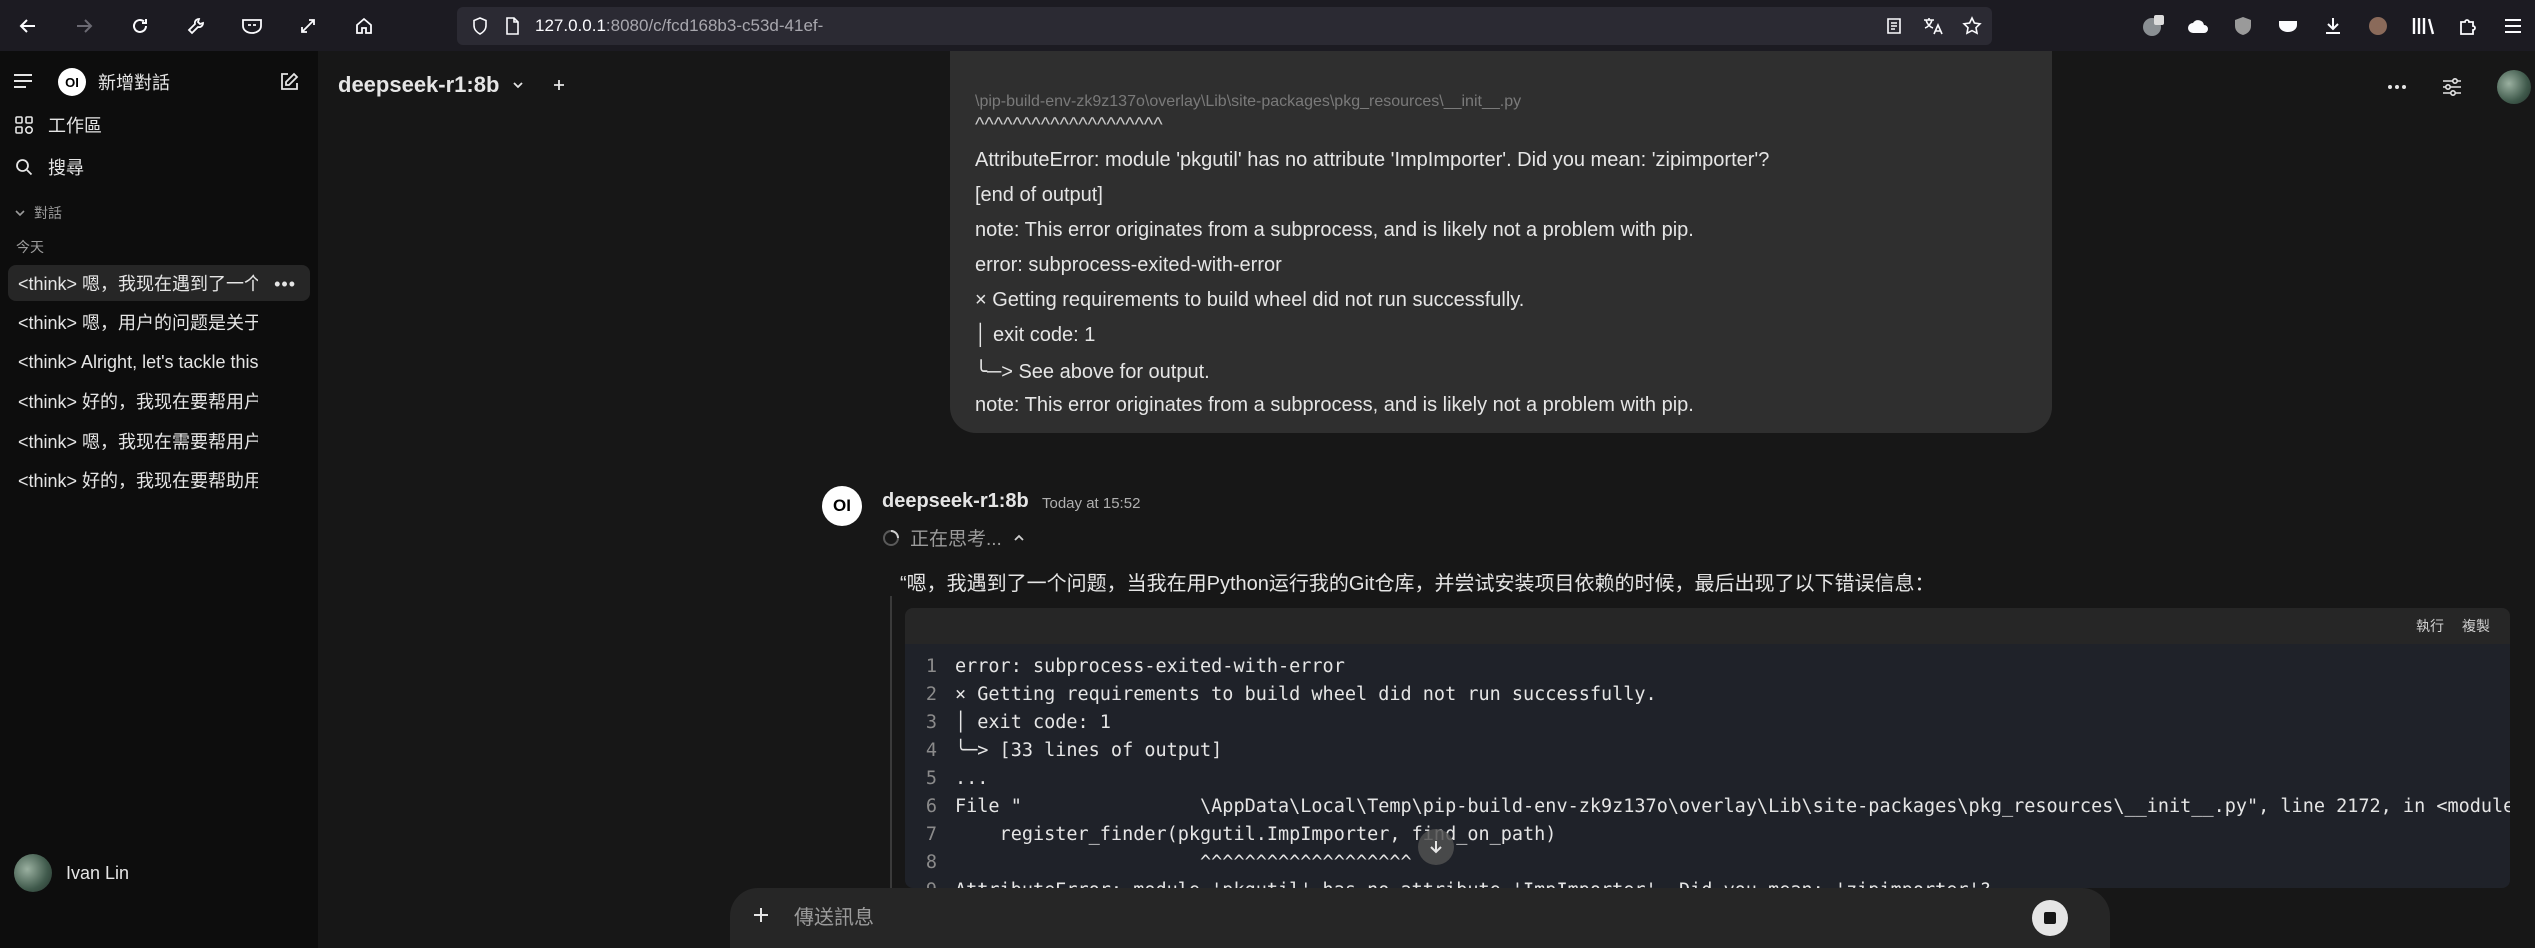  Describe the element at coordinates (285, 284) in the screenshot. I see `more-options-icon: •••` at that location.